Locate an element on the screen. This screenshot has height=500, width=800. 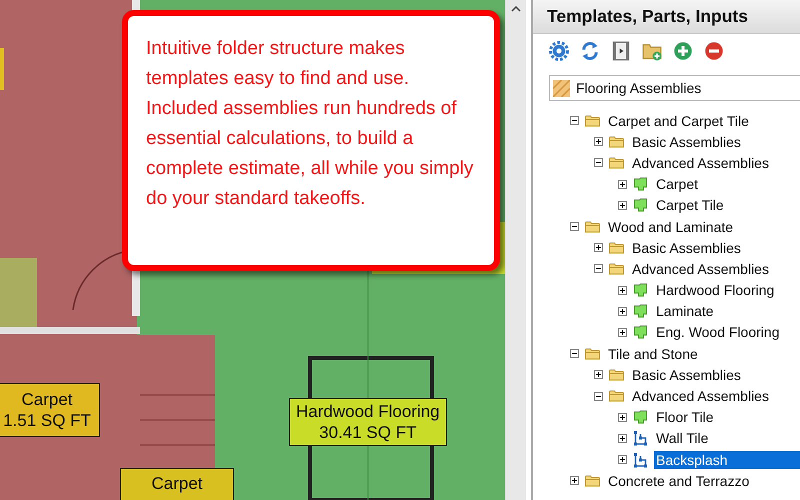
hatch-swatch-icon is located at coordinates (561, 88).